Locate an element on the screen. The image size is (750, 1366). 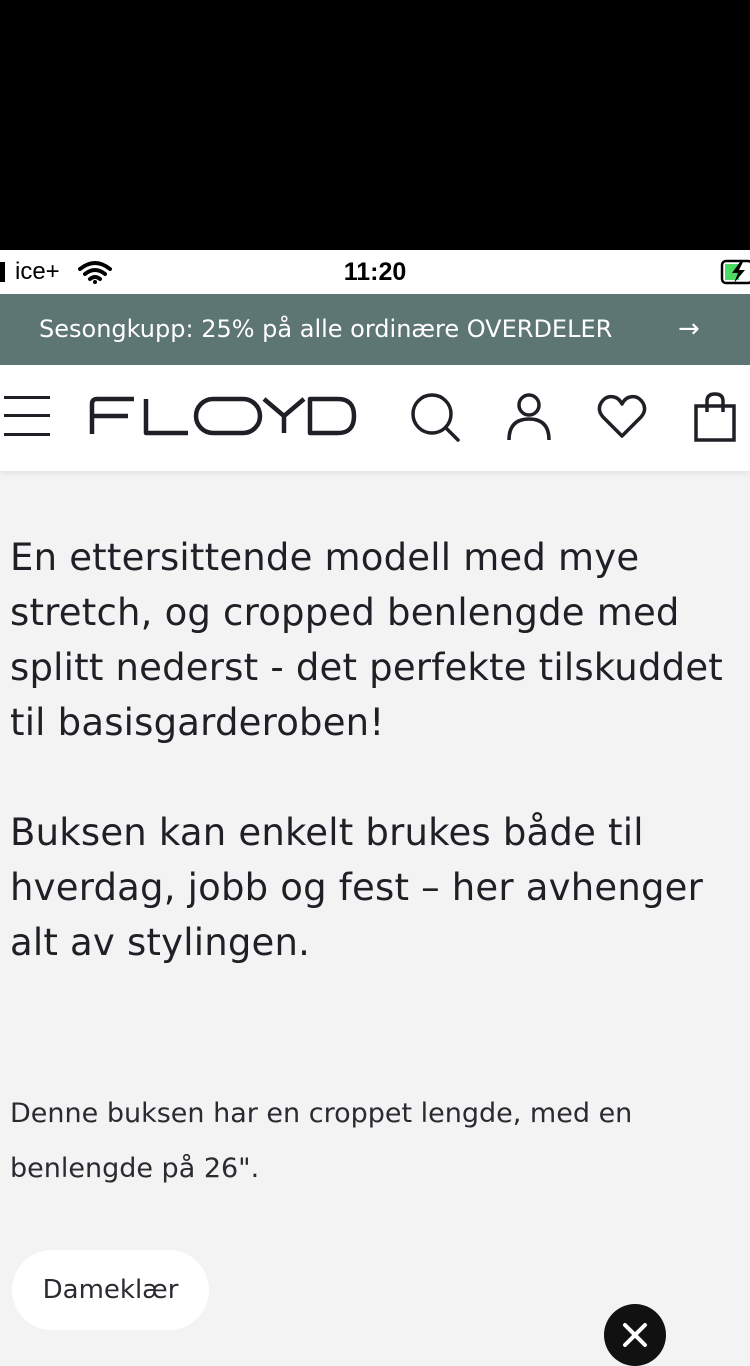
floyd-logo is located at coordinates (223, 416).